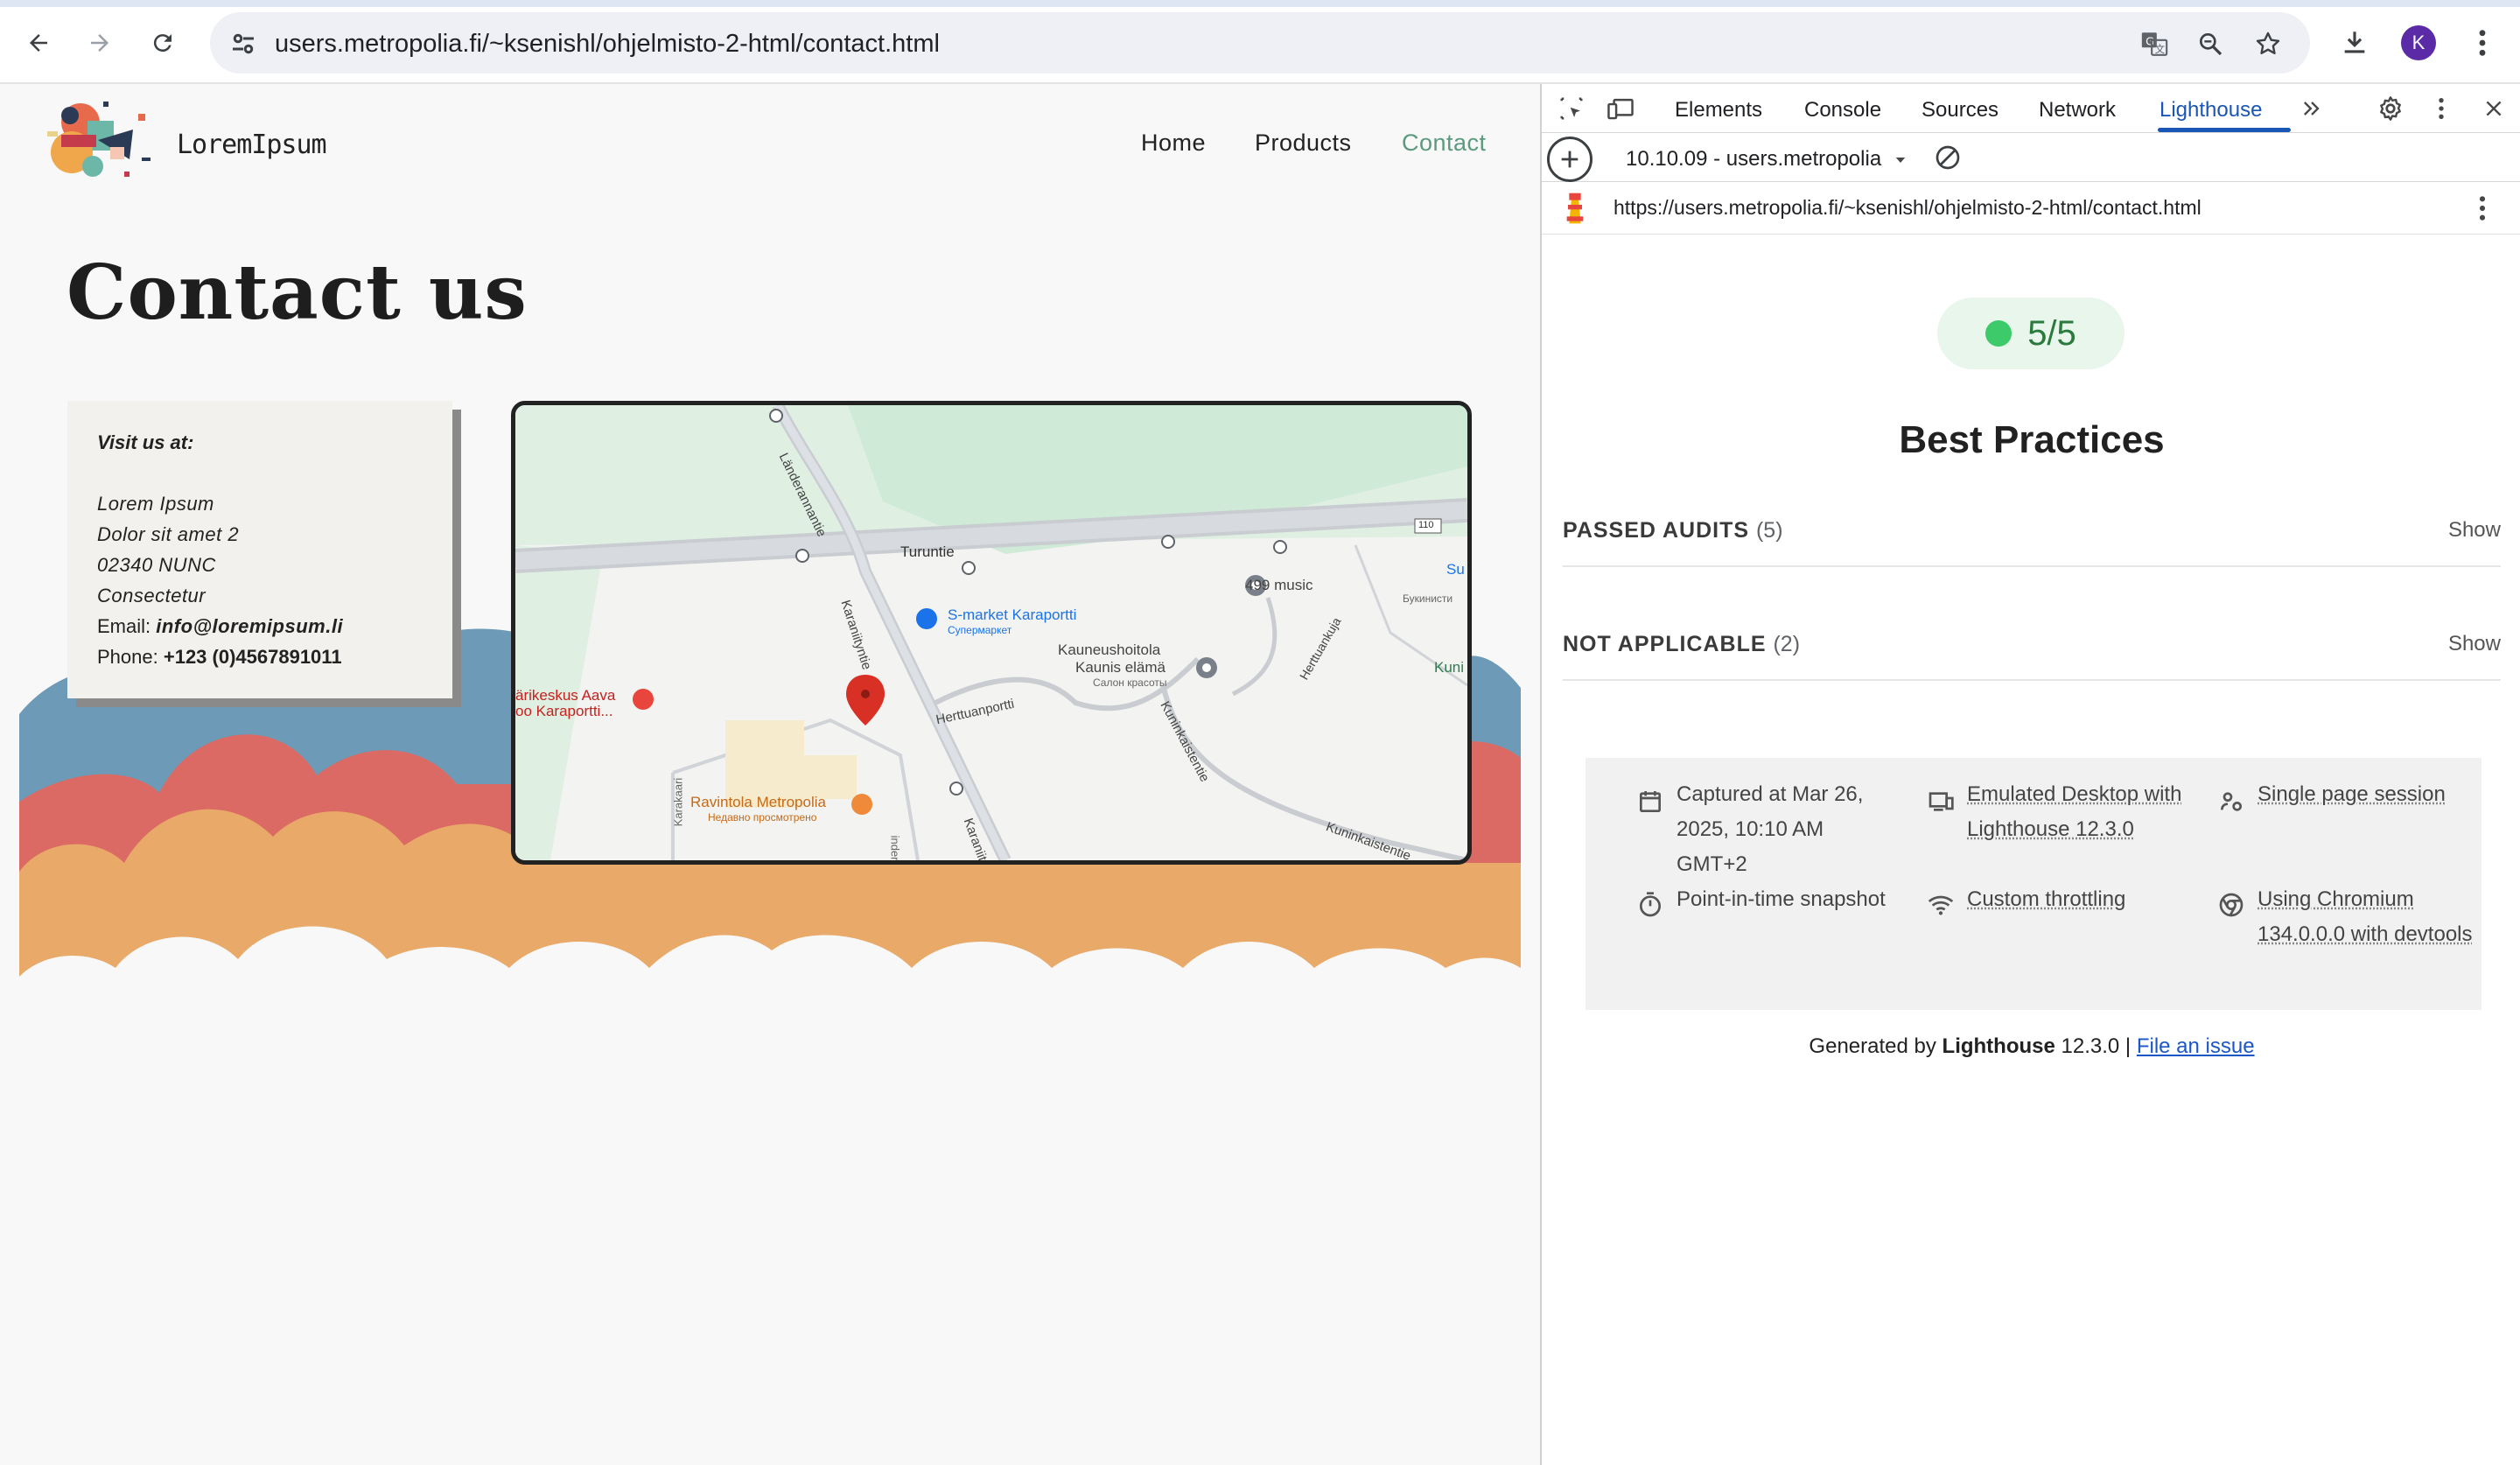 The image size is (2520, 1465). I want to click on new-report-plus-icon, so click(1569, 159).